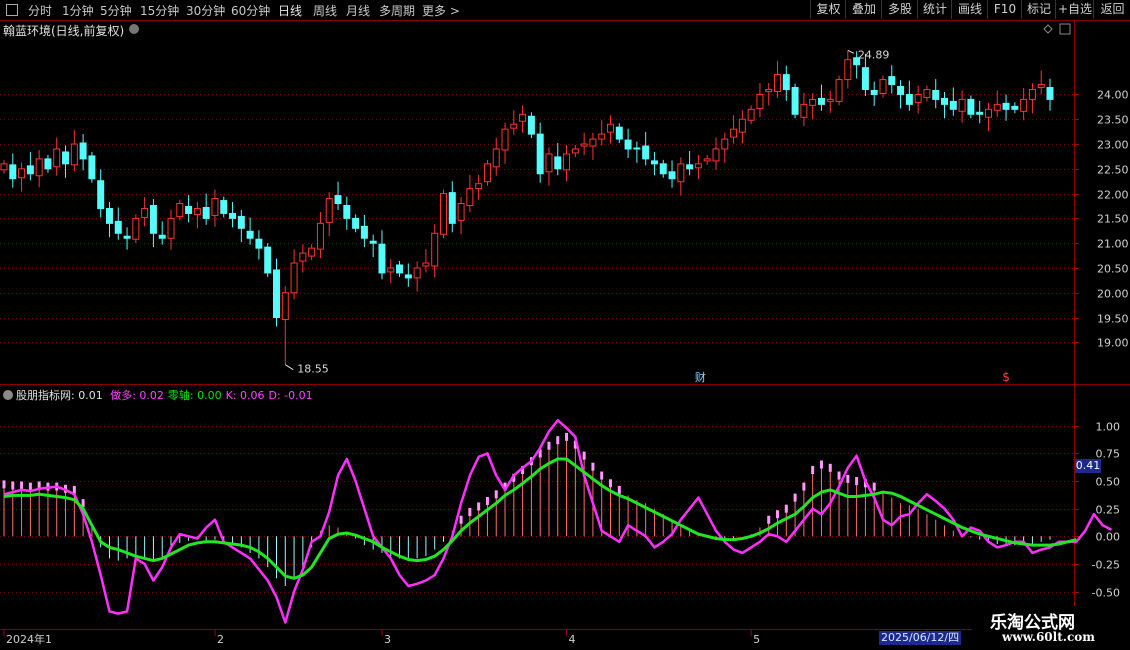 The height and width of the screenshot is (650, 1130). Describe the element at coordinates (1108, 510) in the screenshot. I see `ind-tick-label-3: 0.25` at that location.